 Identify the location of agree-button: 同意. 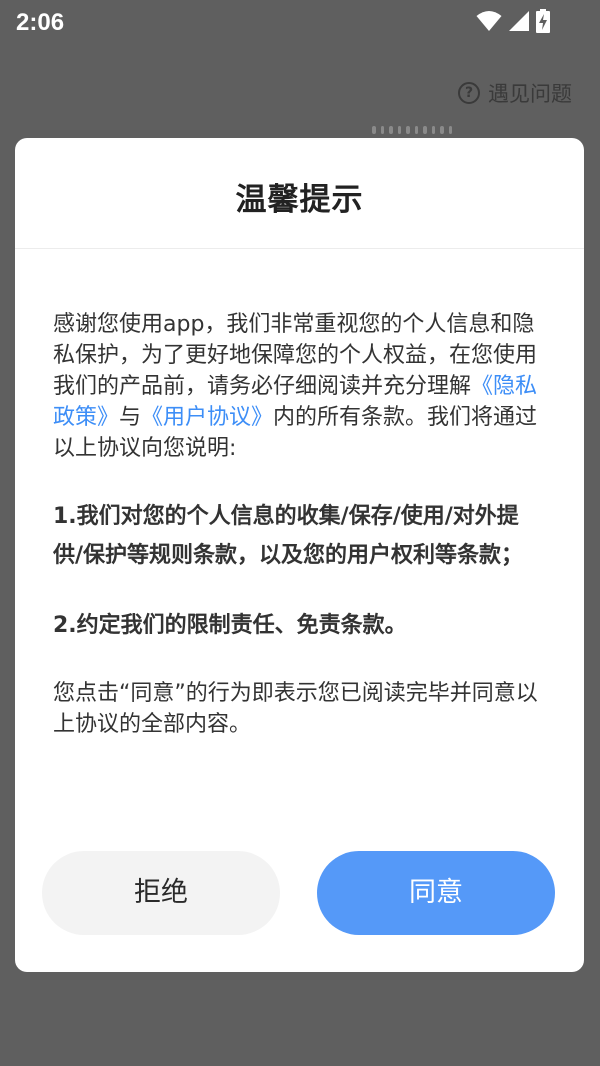
(436, 893).